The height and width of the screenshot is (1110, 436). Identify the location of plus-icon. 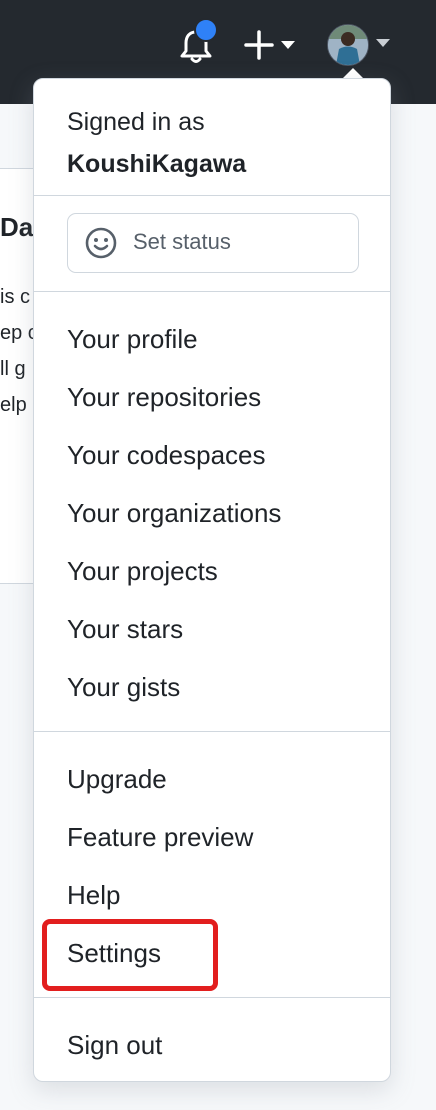
(259, 45).